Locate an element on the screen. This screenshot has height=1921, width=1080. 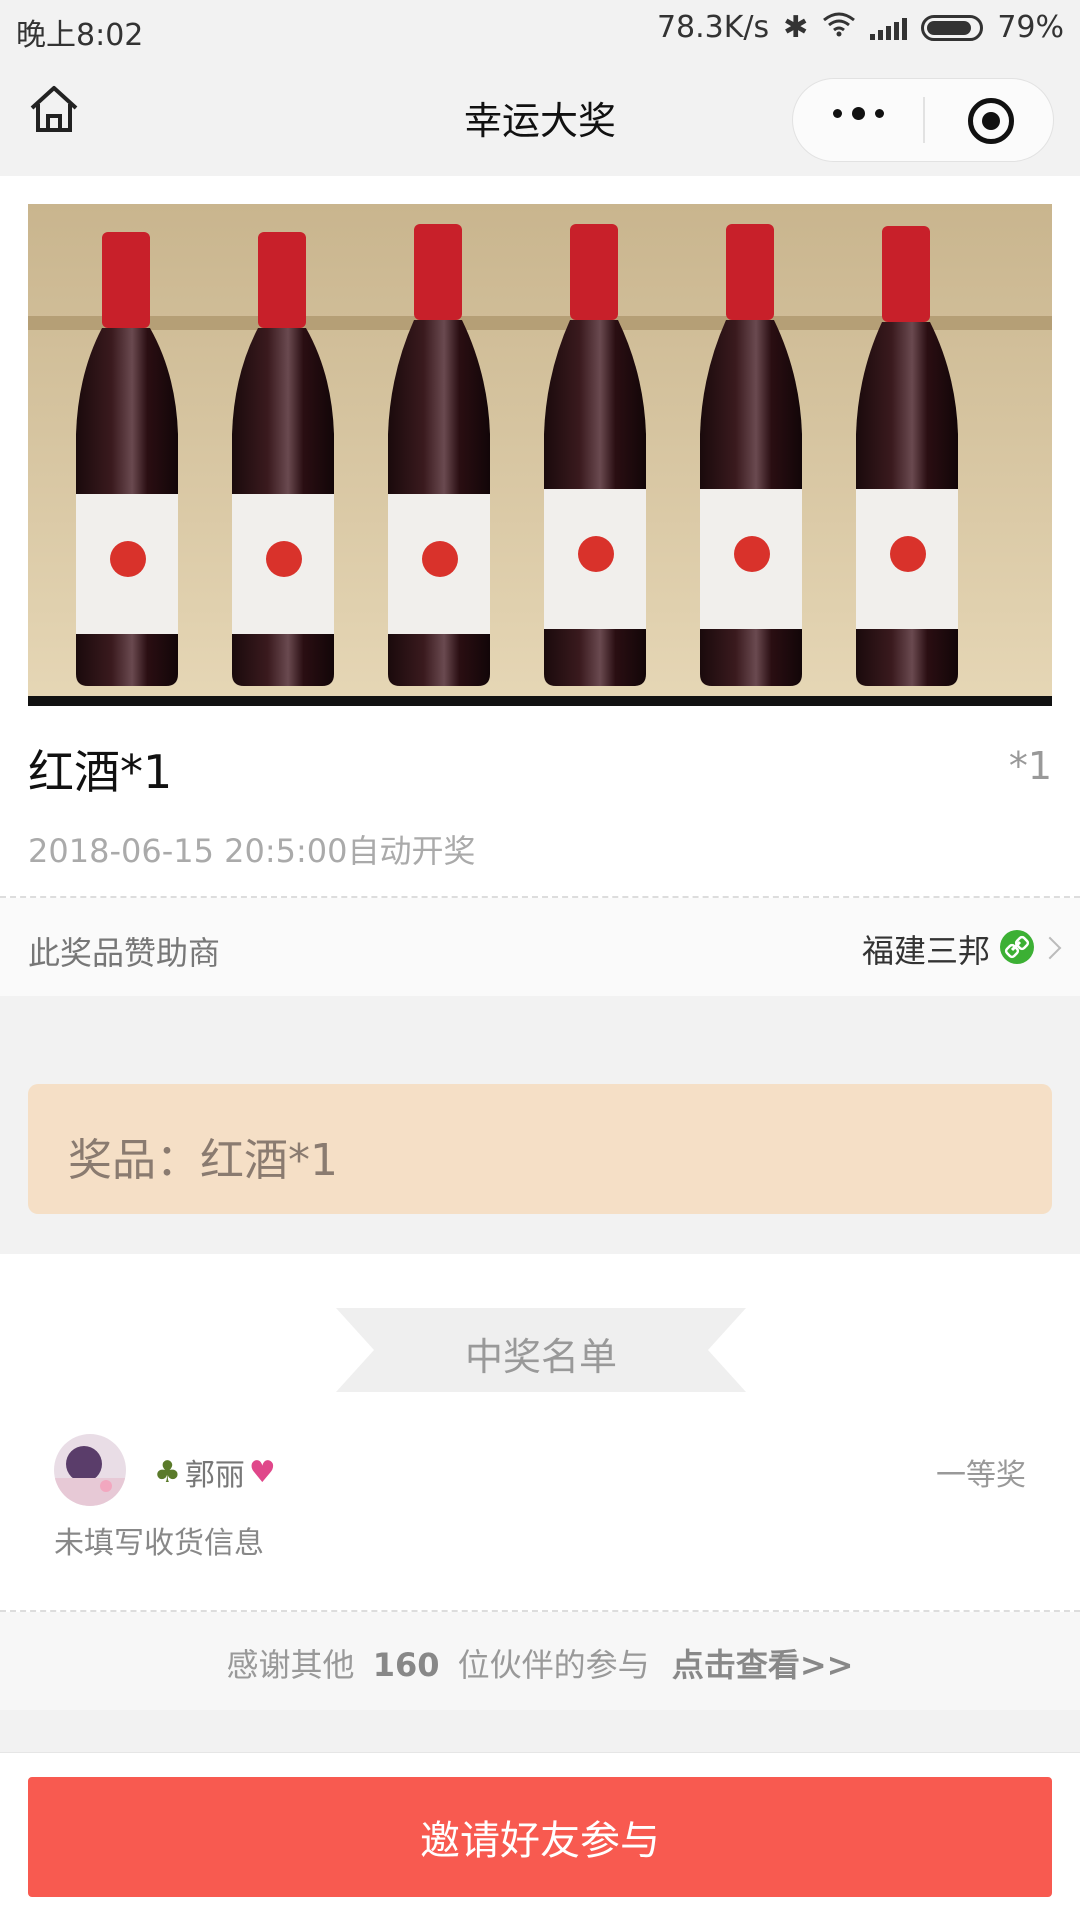
invite-friends-button: 邀请好友参与 is located at coordinates (540, 1837).